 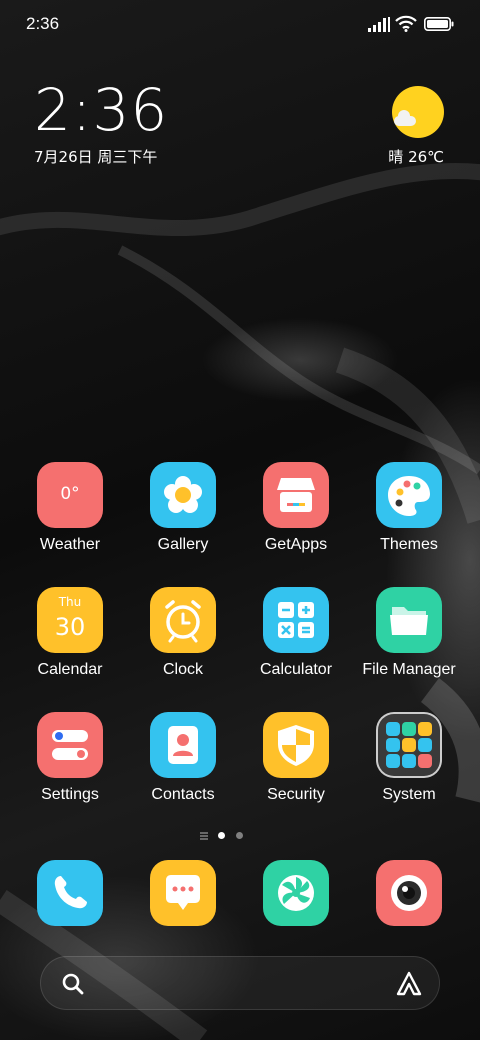 What do you see at coordinates (296, 620) in the screenshot?
I see `calculator-icon` at bounding box center [296, 620].